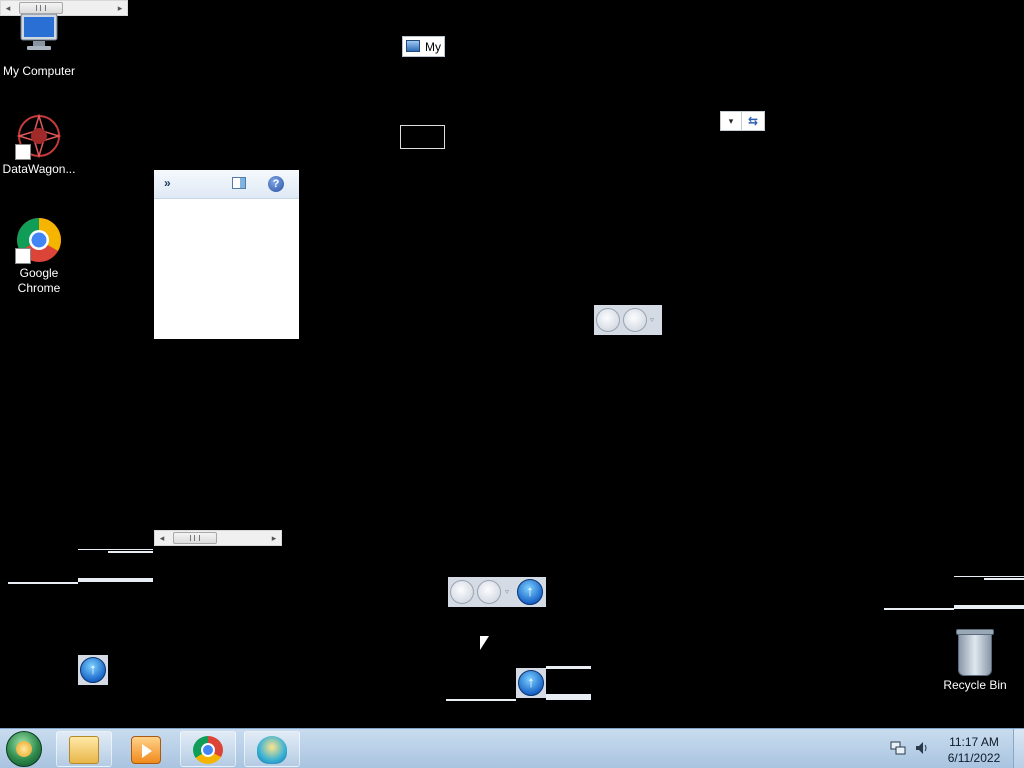 The width and height of the screenshot is (1024, 768). I want to click on desktop-icon-label: Google Chrome, so click(39, 280).